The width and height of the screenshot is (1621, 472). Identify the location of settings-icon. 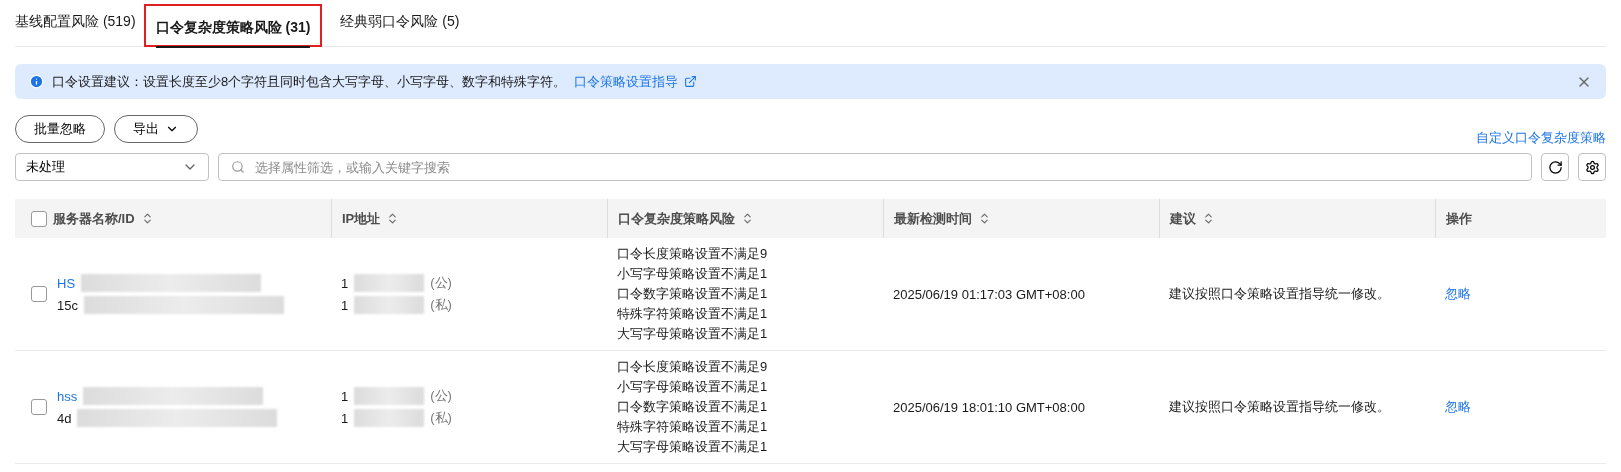
(1592, 167).